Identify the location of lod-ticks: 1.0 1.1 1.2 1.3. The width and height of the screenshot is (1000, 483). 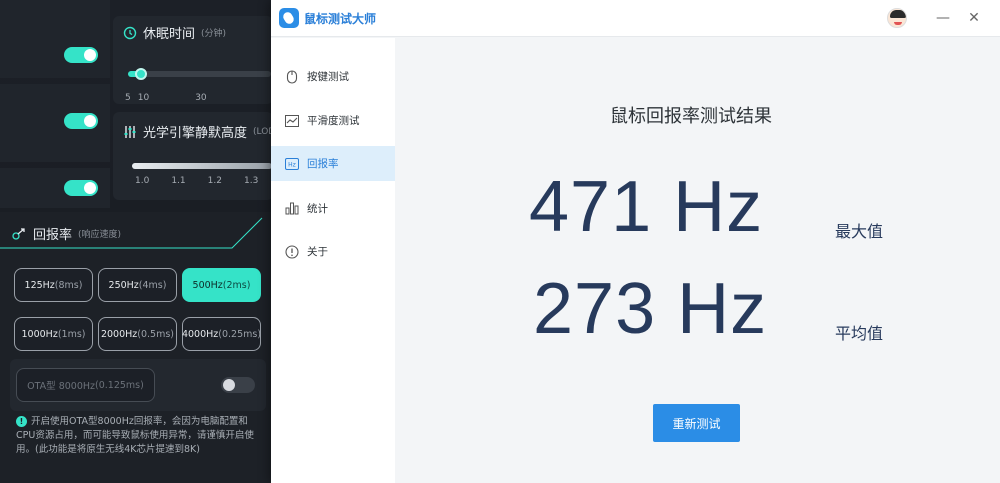
(196, 181).